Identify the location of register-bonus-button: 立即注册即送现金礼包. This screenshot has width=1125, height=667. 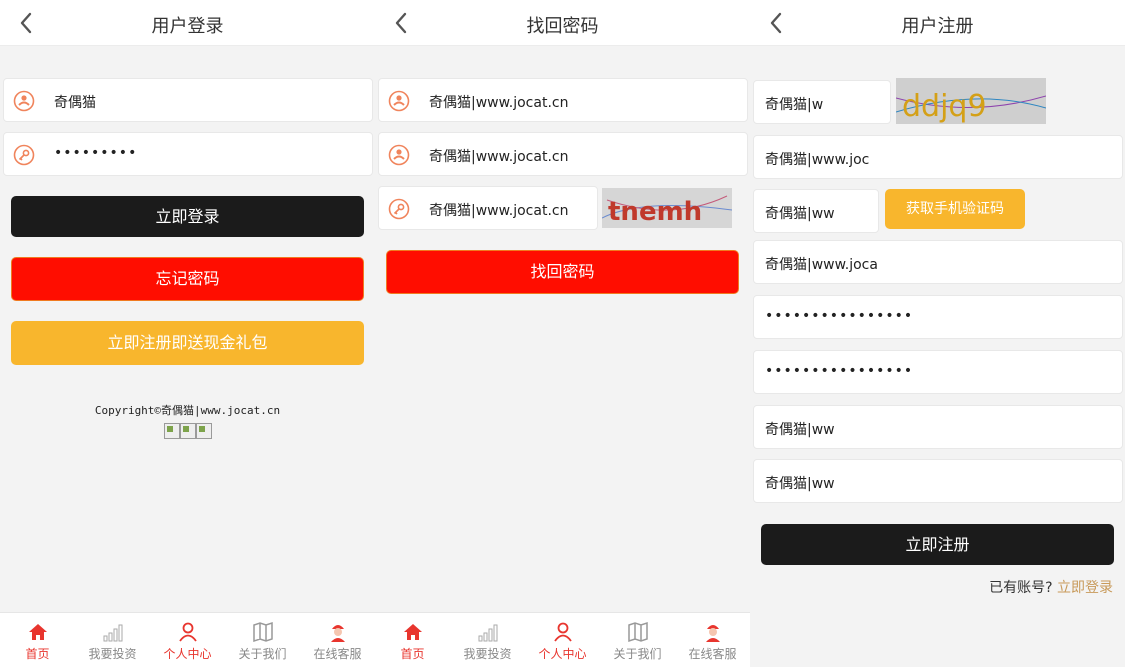
(187, 343).